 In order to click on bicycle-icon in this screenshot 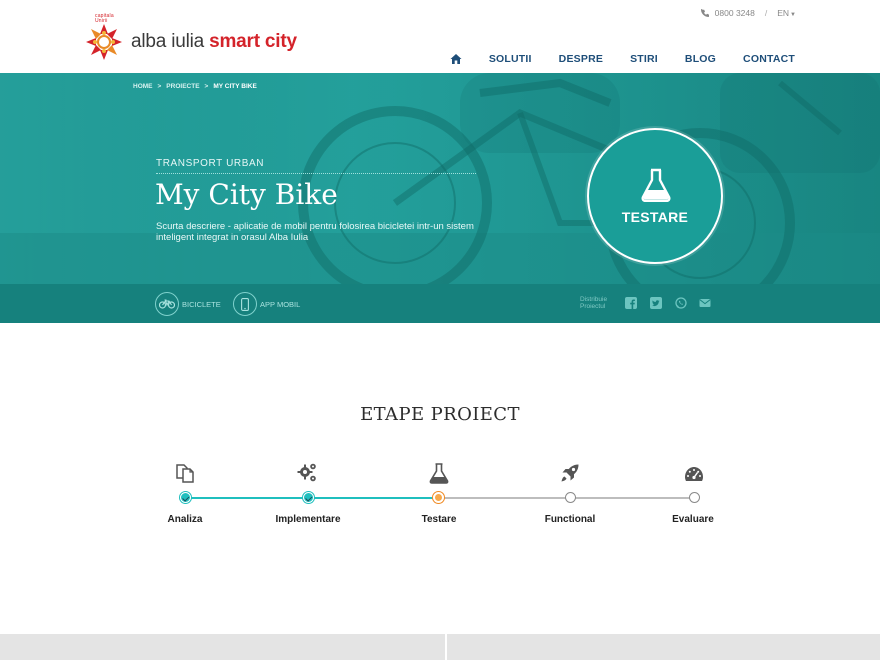, I will do `click(167, 304)`.